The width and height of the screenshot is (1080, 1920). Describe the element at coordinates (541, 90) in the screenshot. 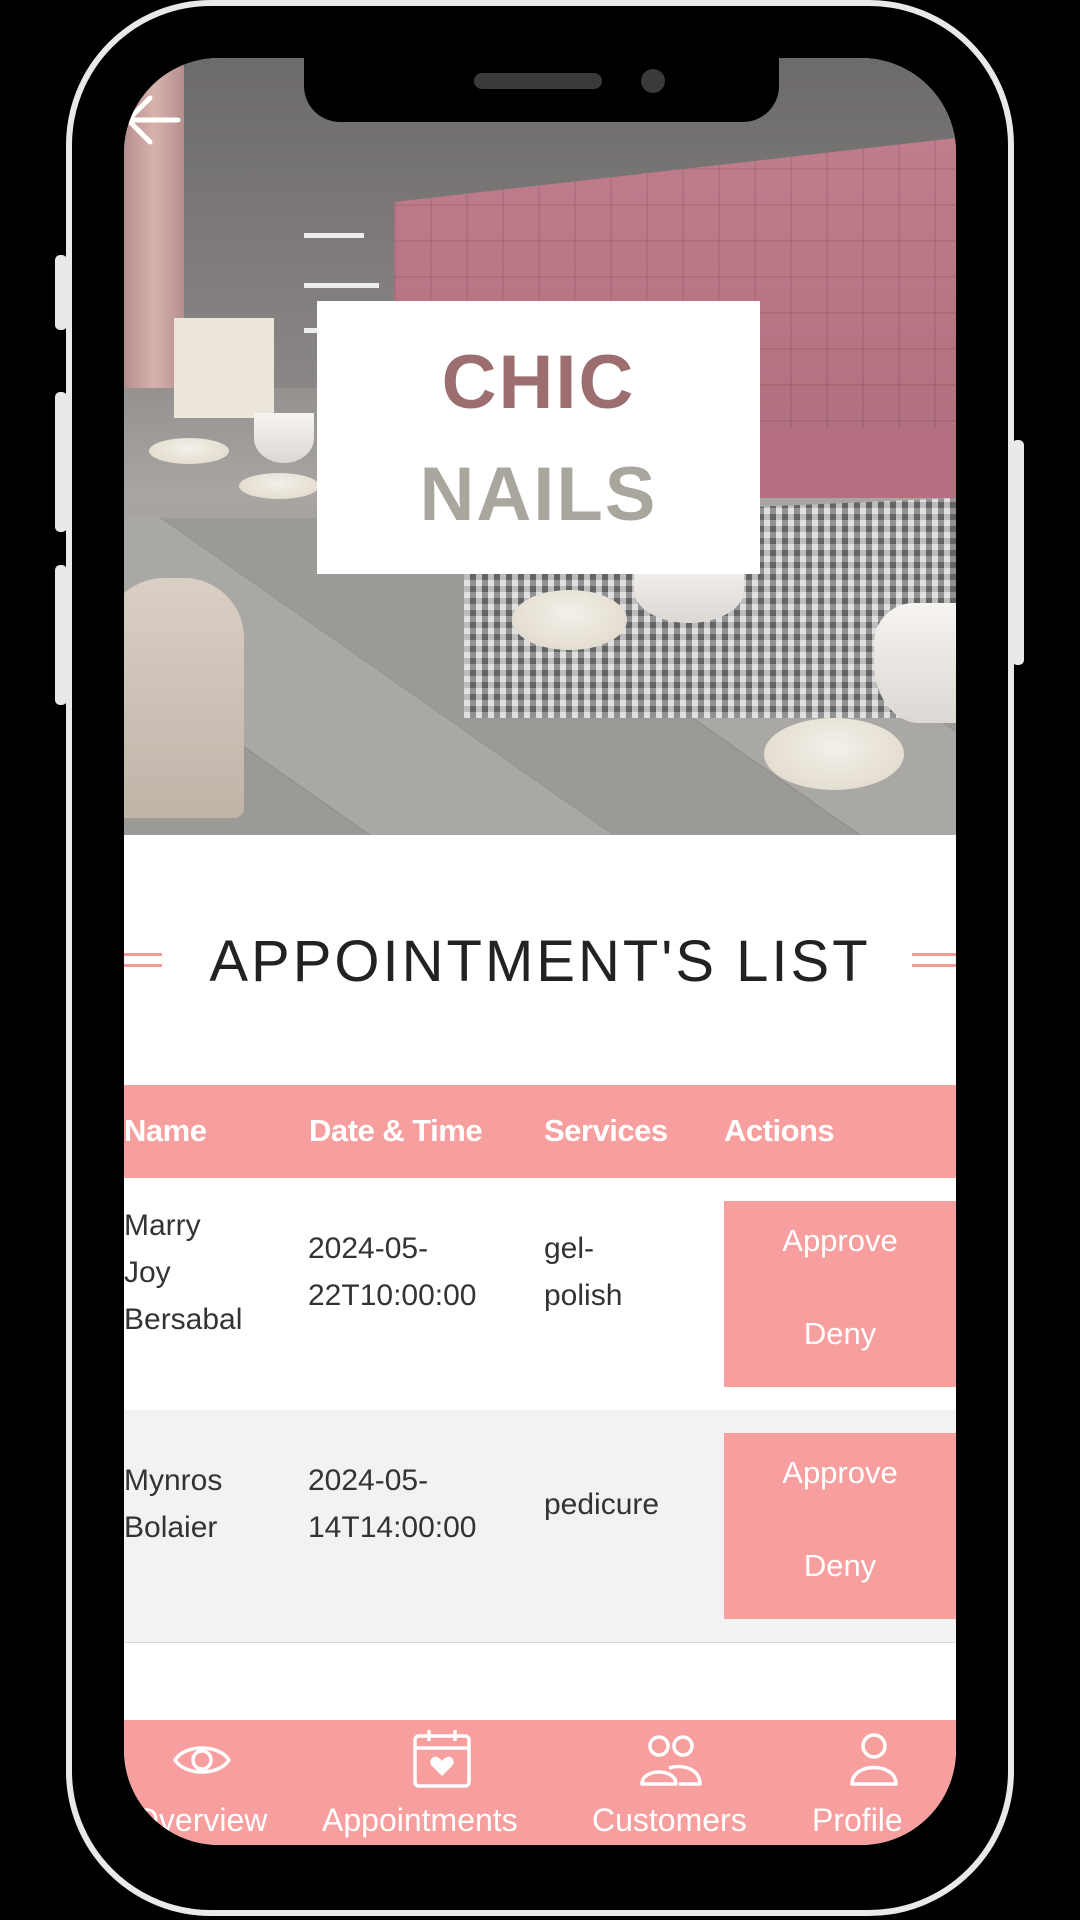

I see `phone-notch` at that location.